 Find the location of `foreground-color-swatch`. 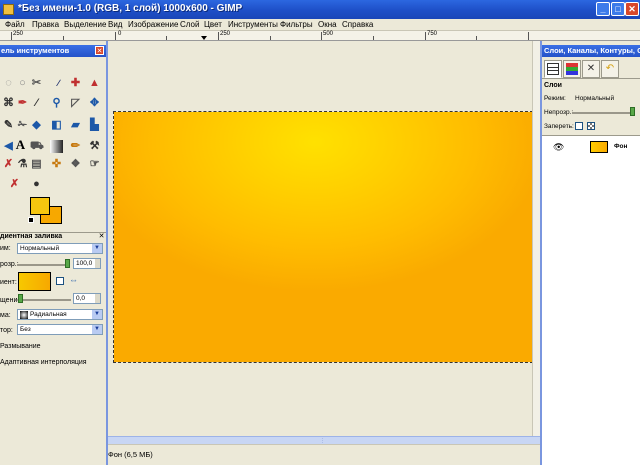

foreground-color-swatch is located at coordinates (40, 206).